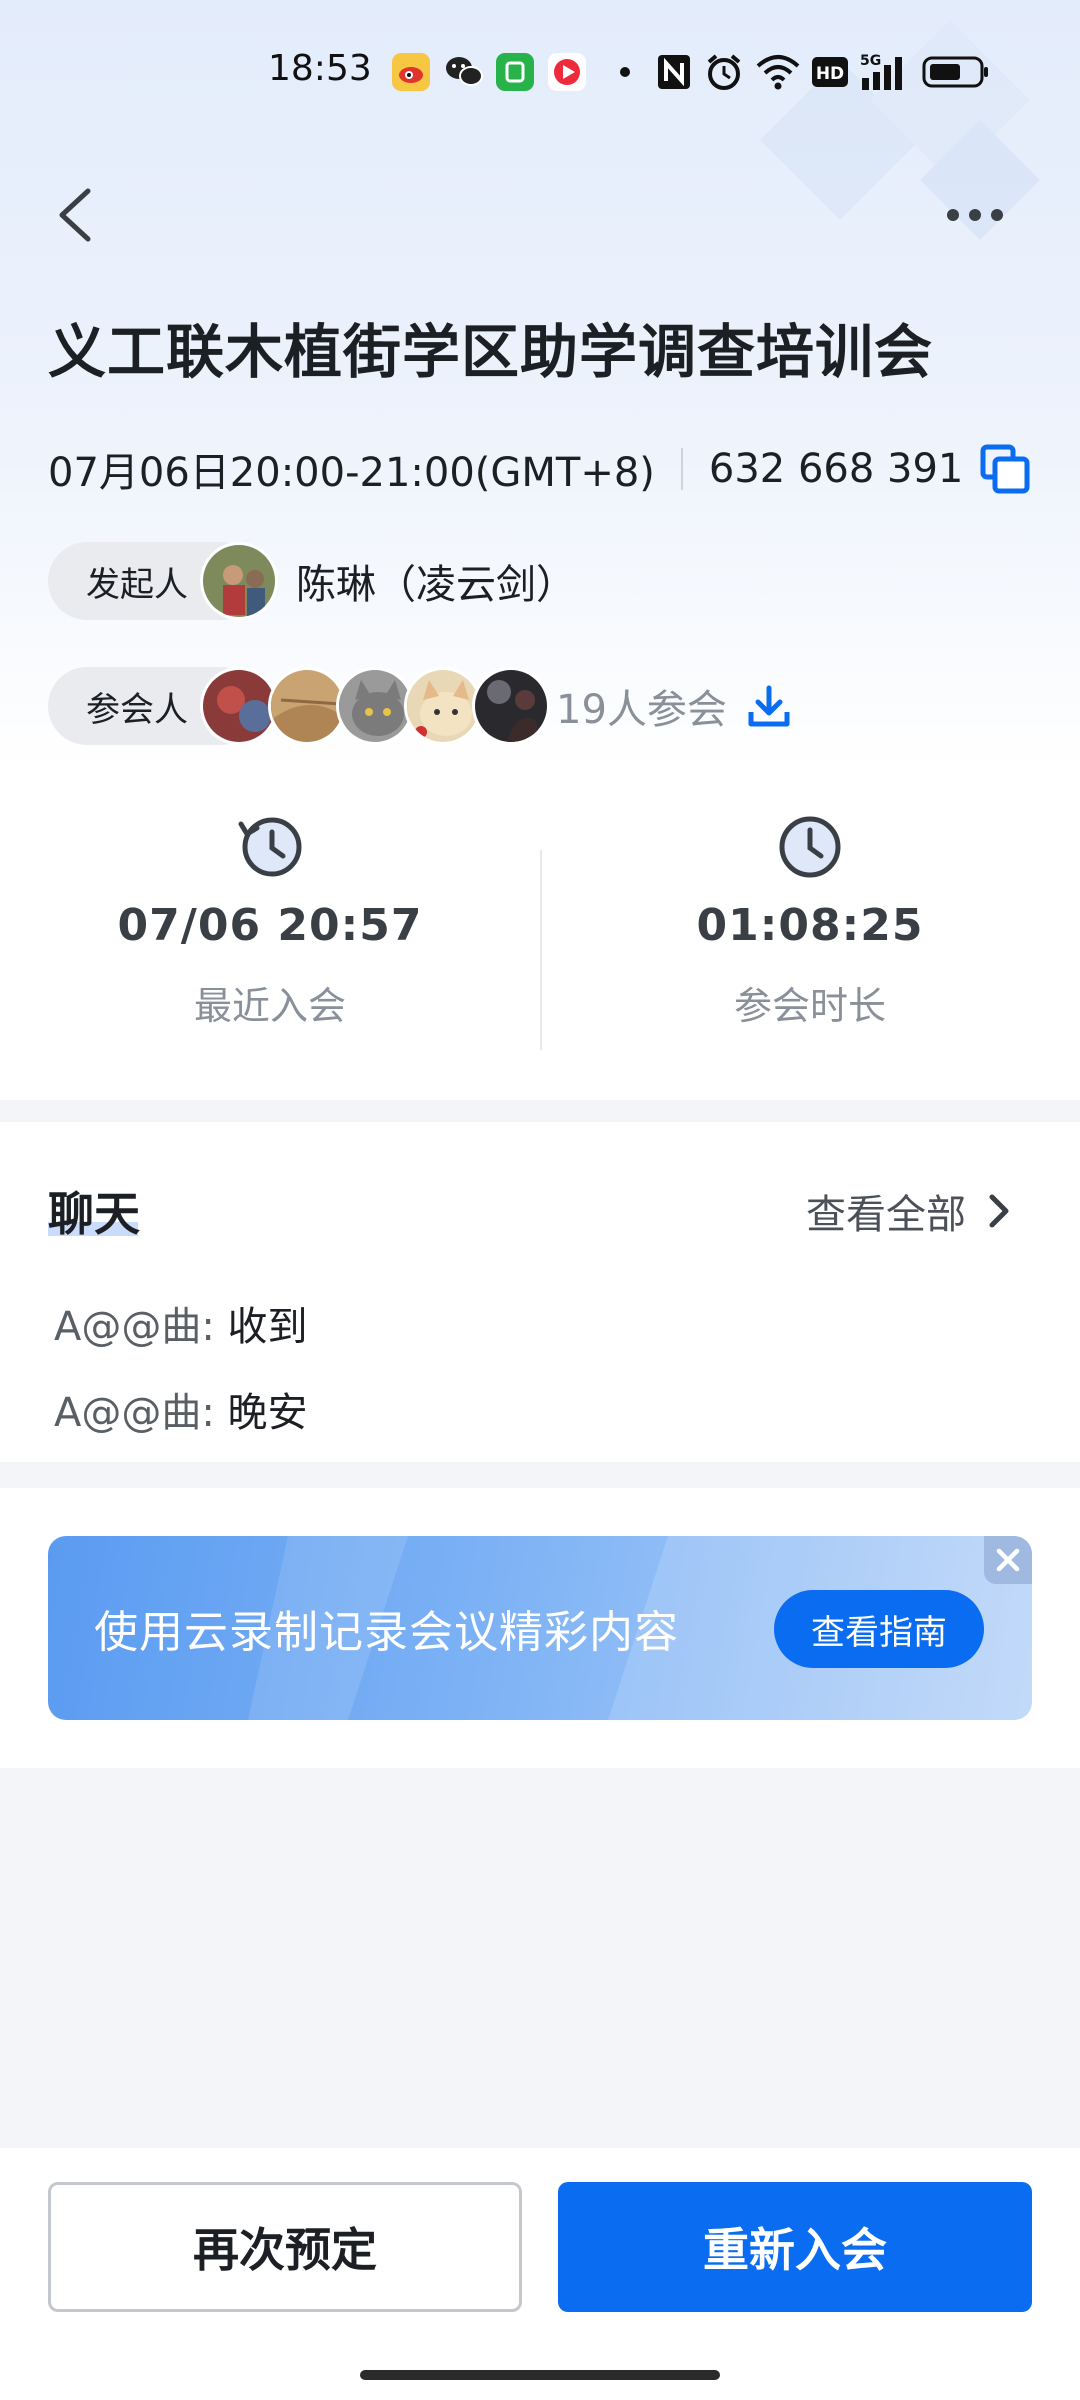  I want to click on last-join-label: 最近入会, so click(269, 1006).